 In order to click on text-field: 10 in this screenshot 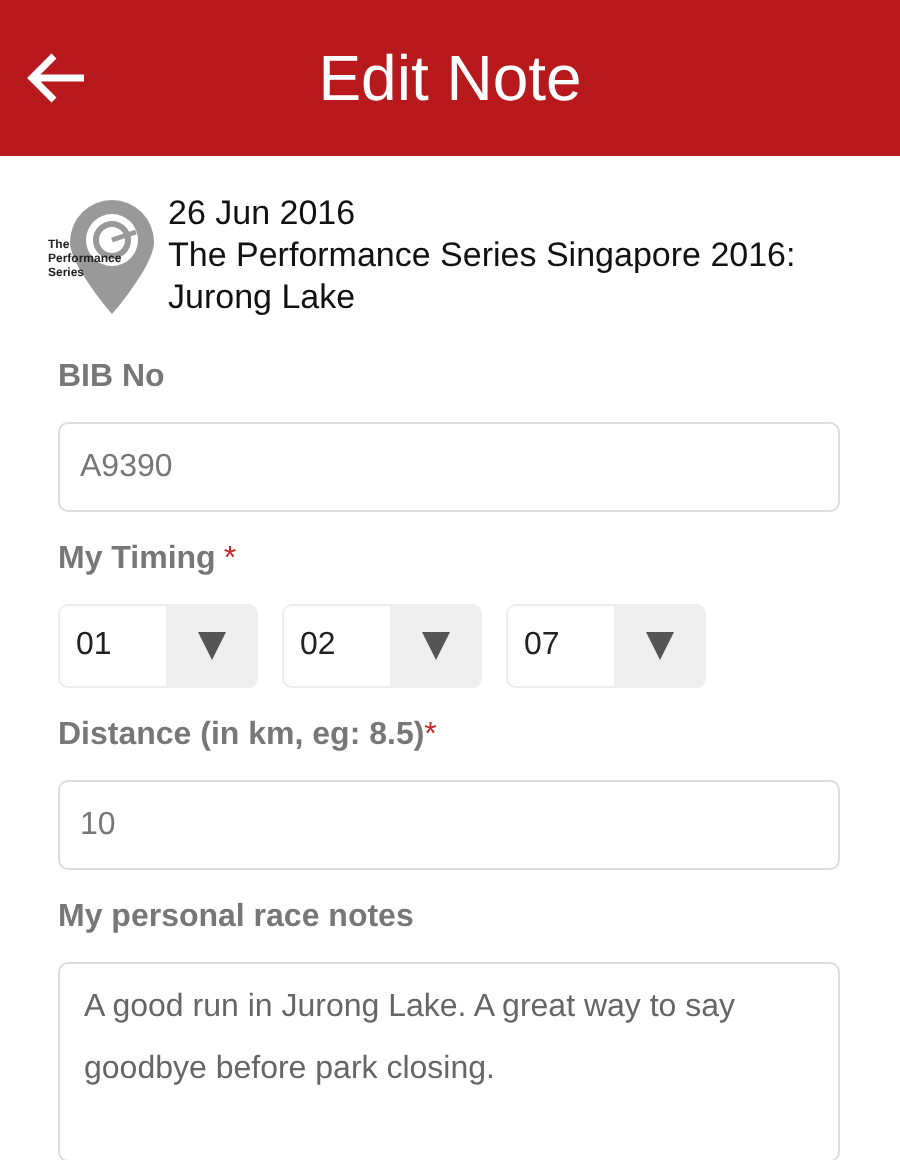, I will do `click(449, 825)`.